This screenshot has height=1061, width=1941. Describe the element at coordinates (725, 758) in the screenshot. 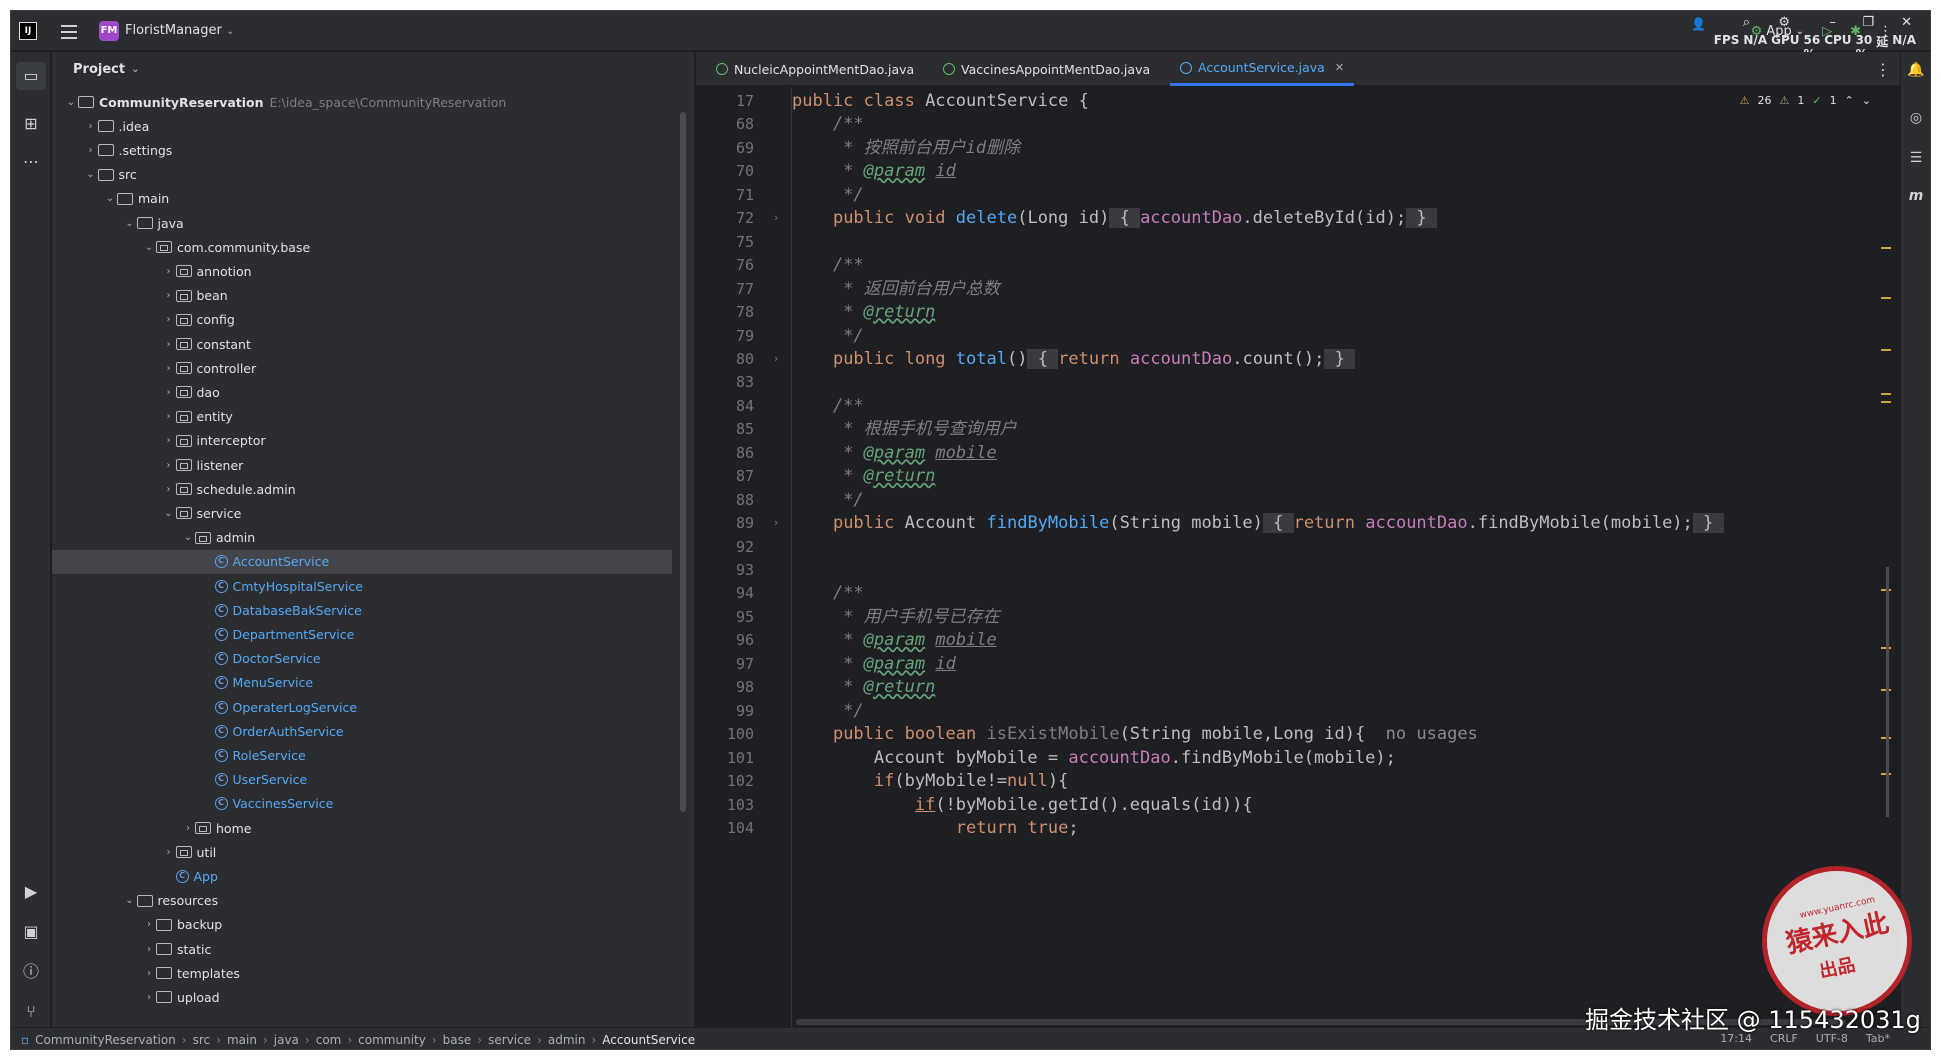

I see `line-number: 101` at that location.